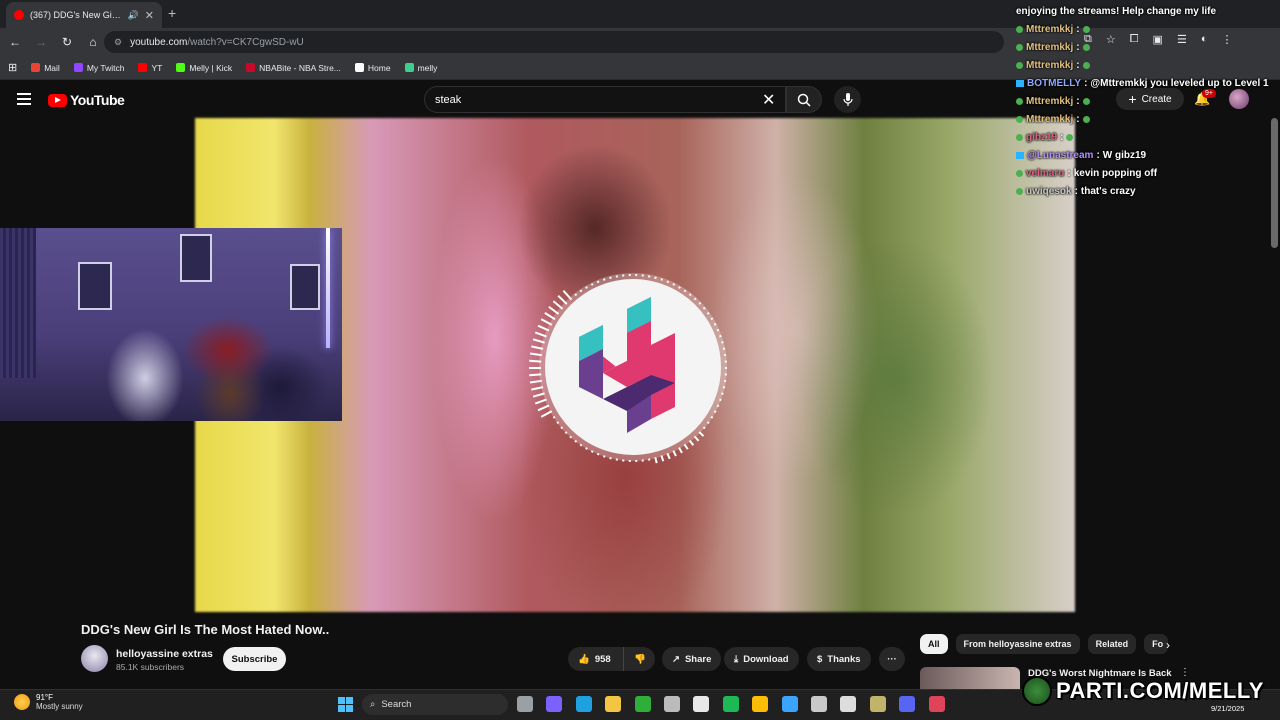 Image resolution: width=1280 pixels, height=720 pixels. I want to click on channel-avatar, so click(94, 658).